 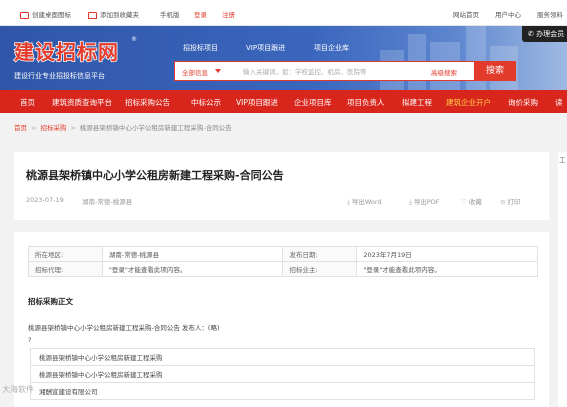 I want to click on nav-item-vip: VIP项目跟进, so click(x=257, y=102).